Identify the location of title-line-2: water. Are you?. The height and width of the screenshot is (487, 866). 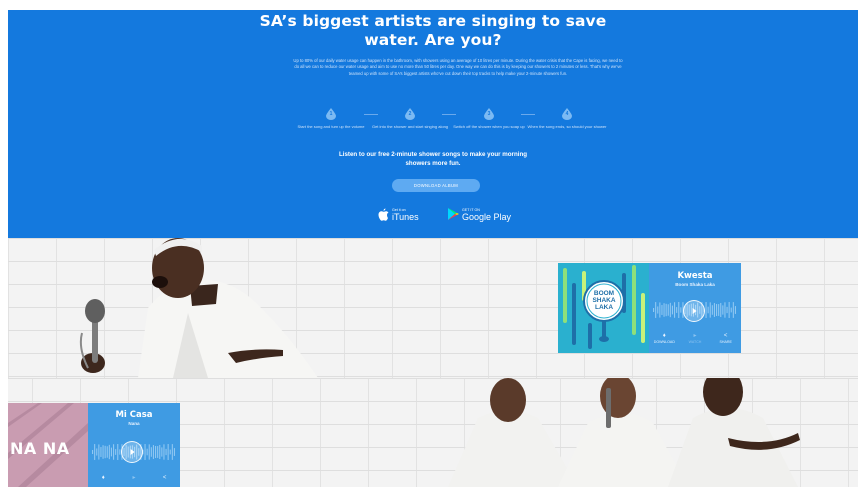
(433, 40).